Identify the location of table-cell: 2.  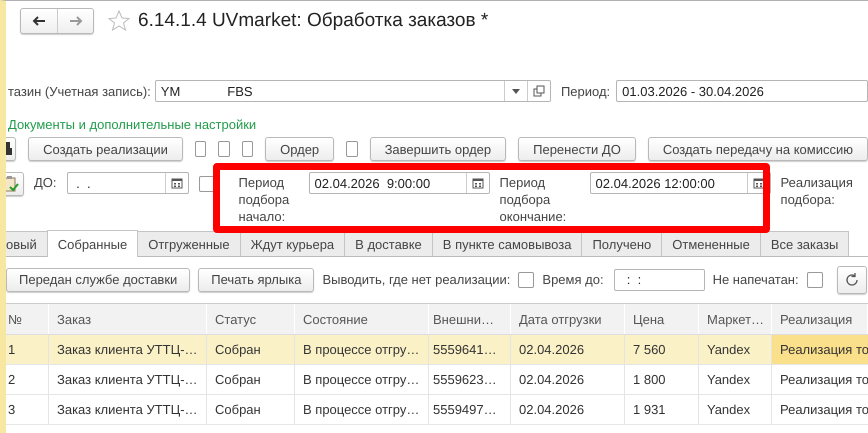
(27, 379).